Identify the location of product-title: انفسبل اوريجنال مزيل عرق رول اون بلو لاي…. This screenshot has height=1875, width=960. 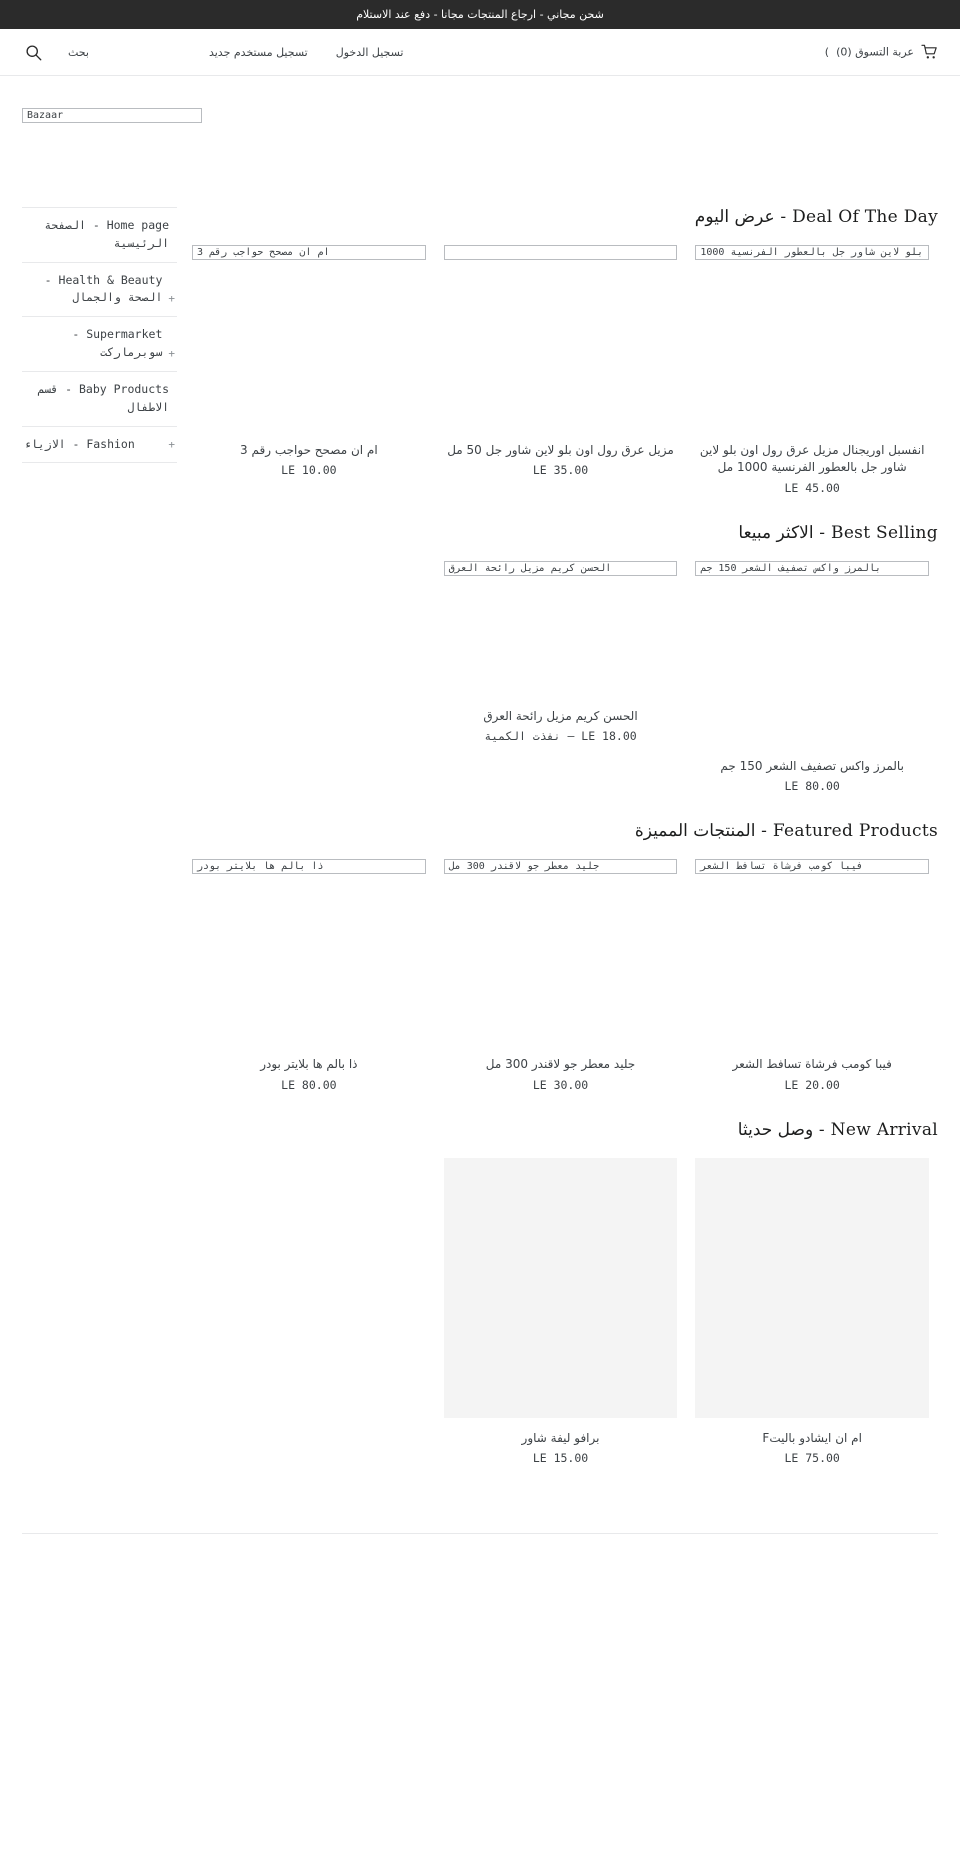
(812, 459).